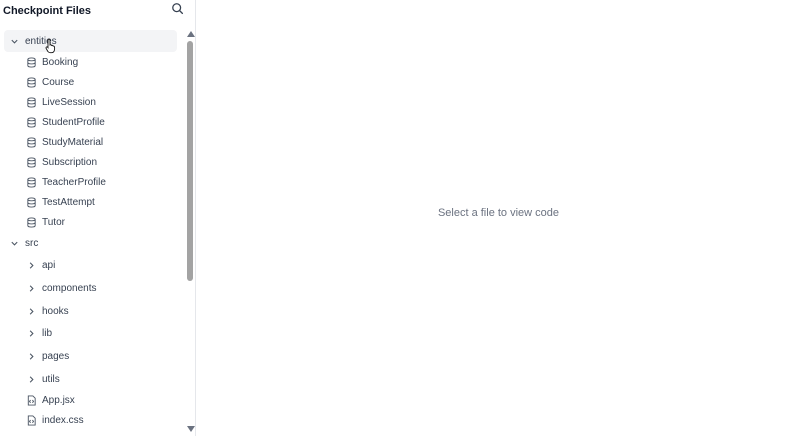 The image size is (800, 436). I want to click on tree-file-app-jsx: App.jsx, so click(92, 400).